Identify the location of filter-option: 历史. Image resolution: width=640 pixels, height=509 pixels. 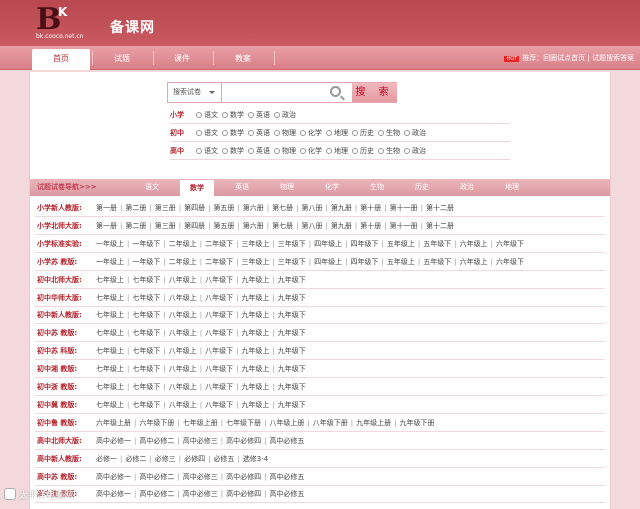
(363, 133).